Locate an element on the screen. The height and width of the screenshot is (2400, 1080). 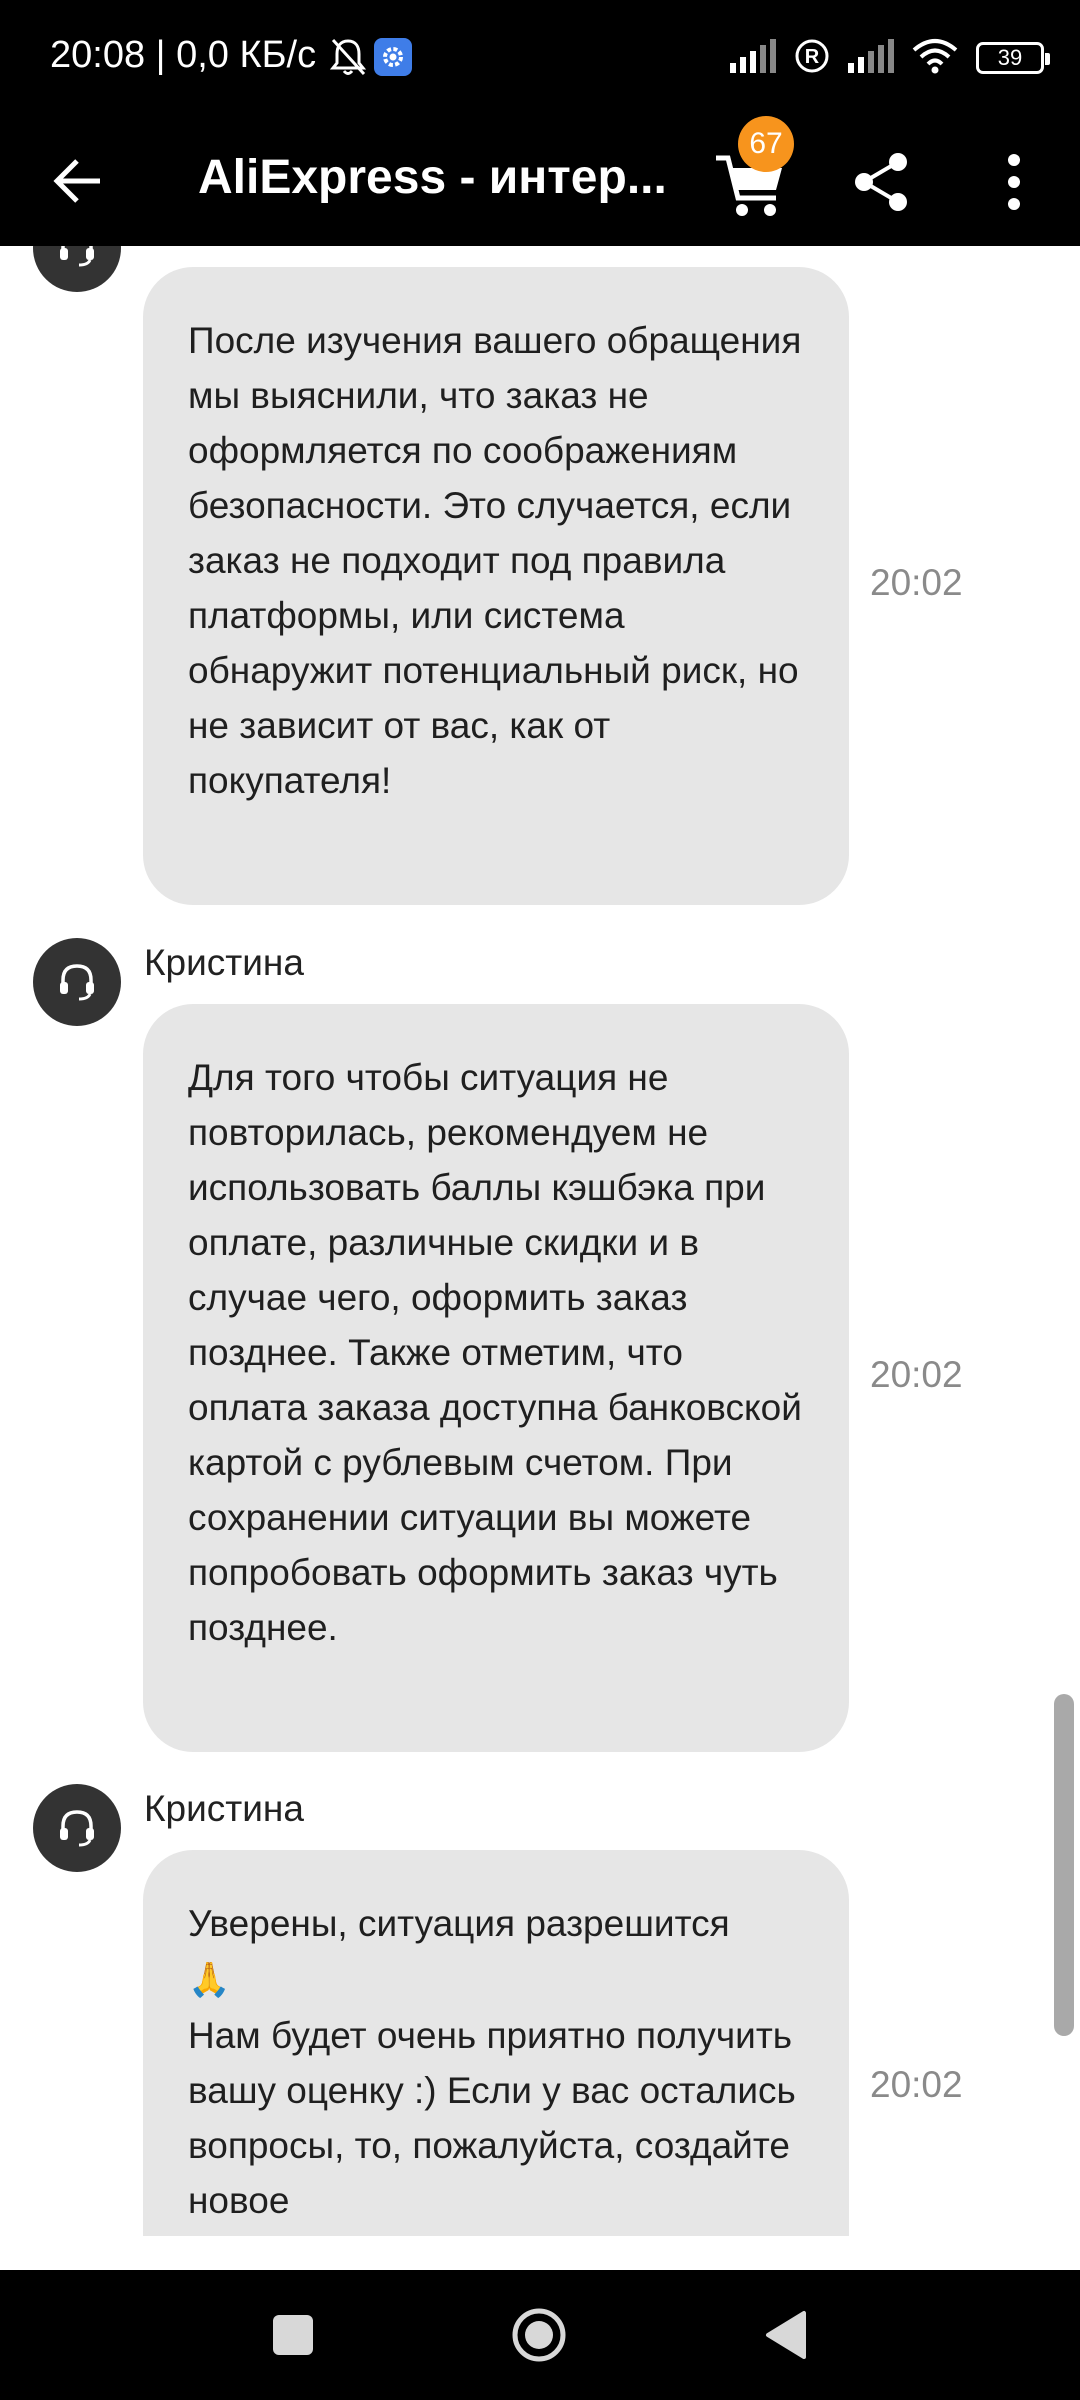
wifi-icon is located at coordinates (935, 58).